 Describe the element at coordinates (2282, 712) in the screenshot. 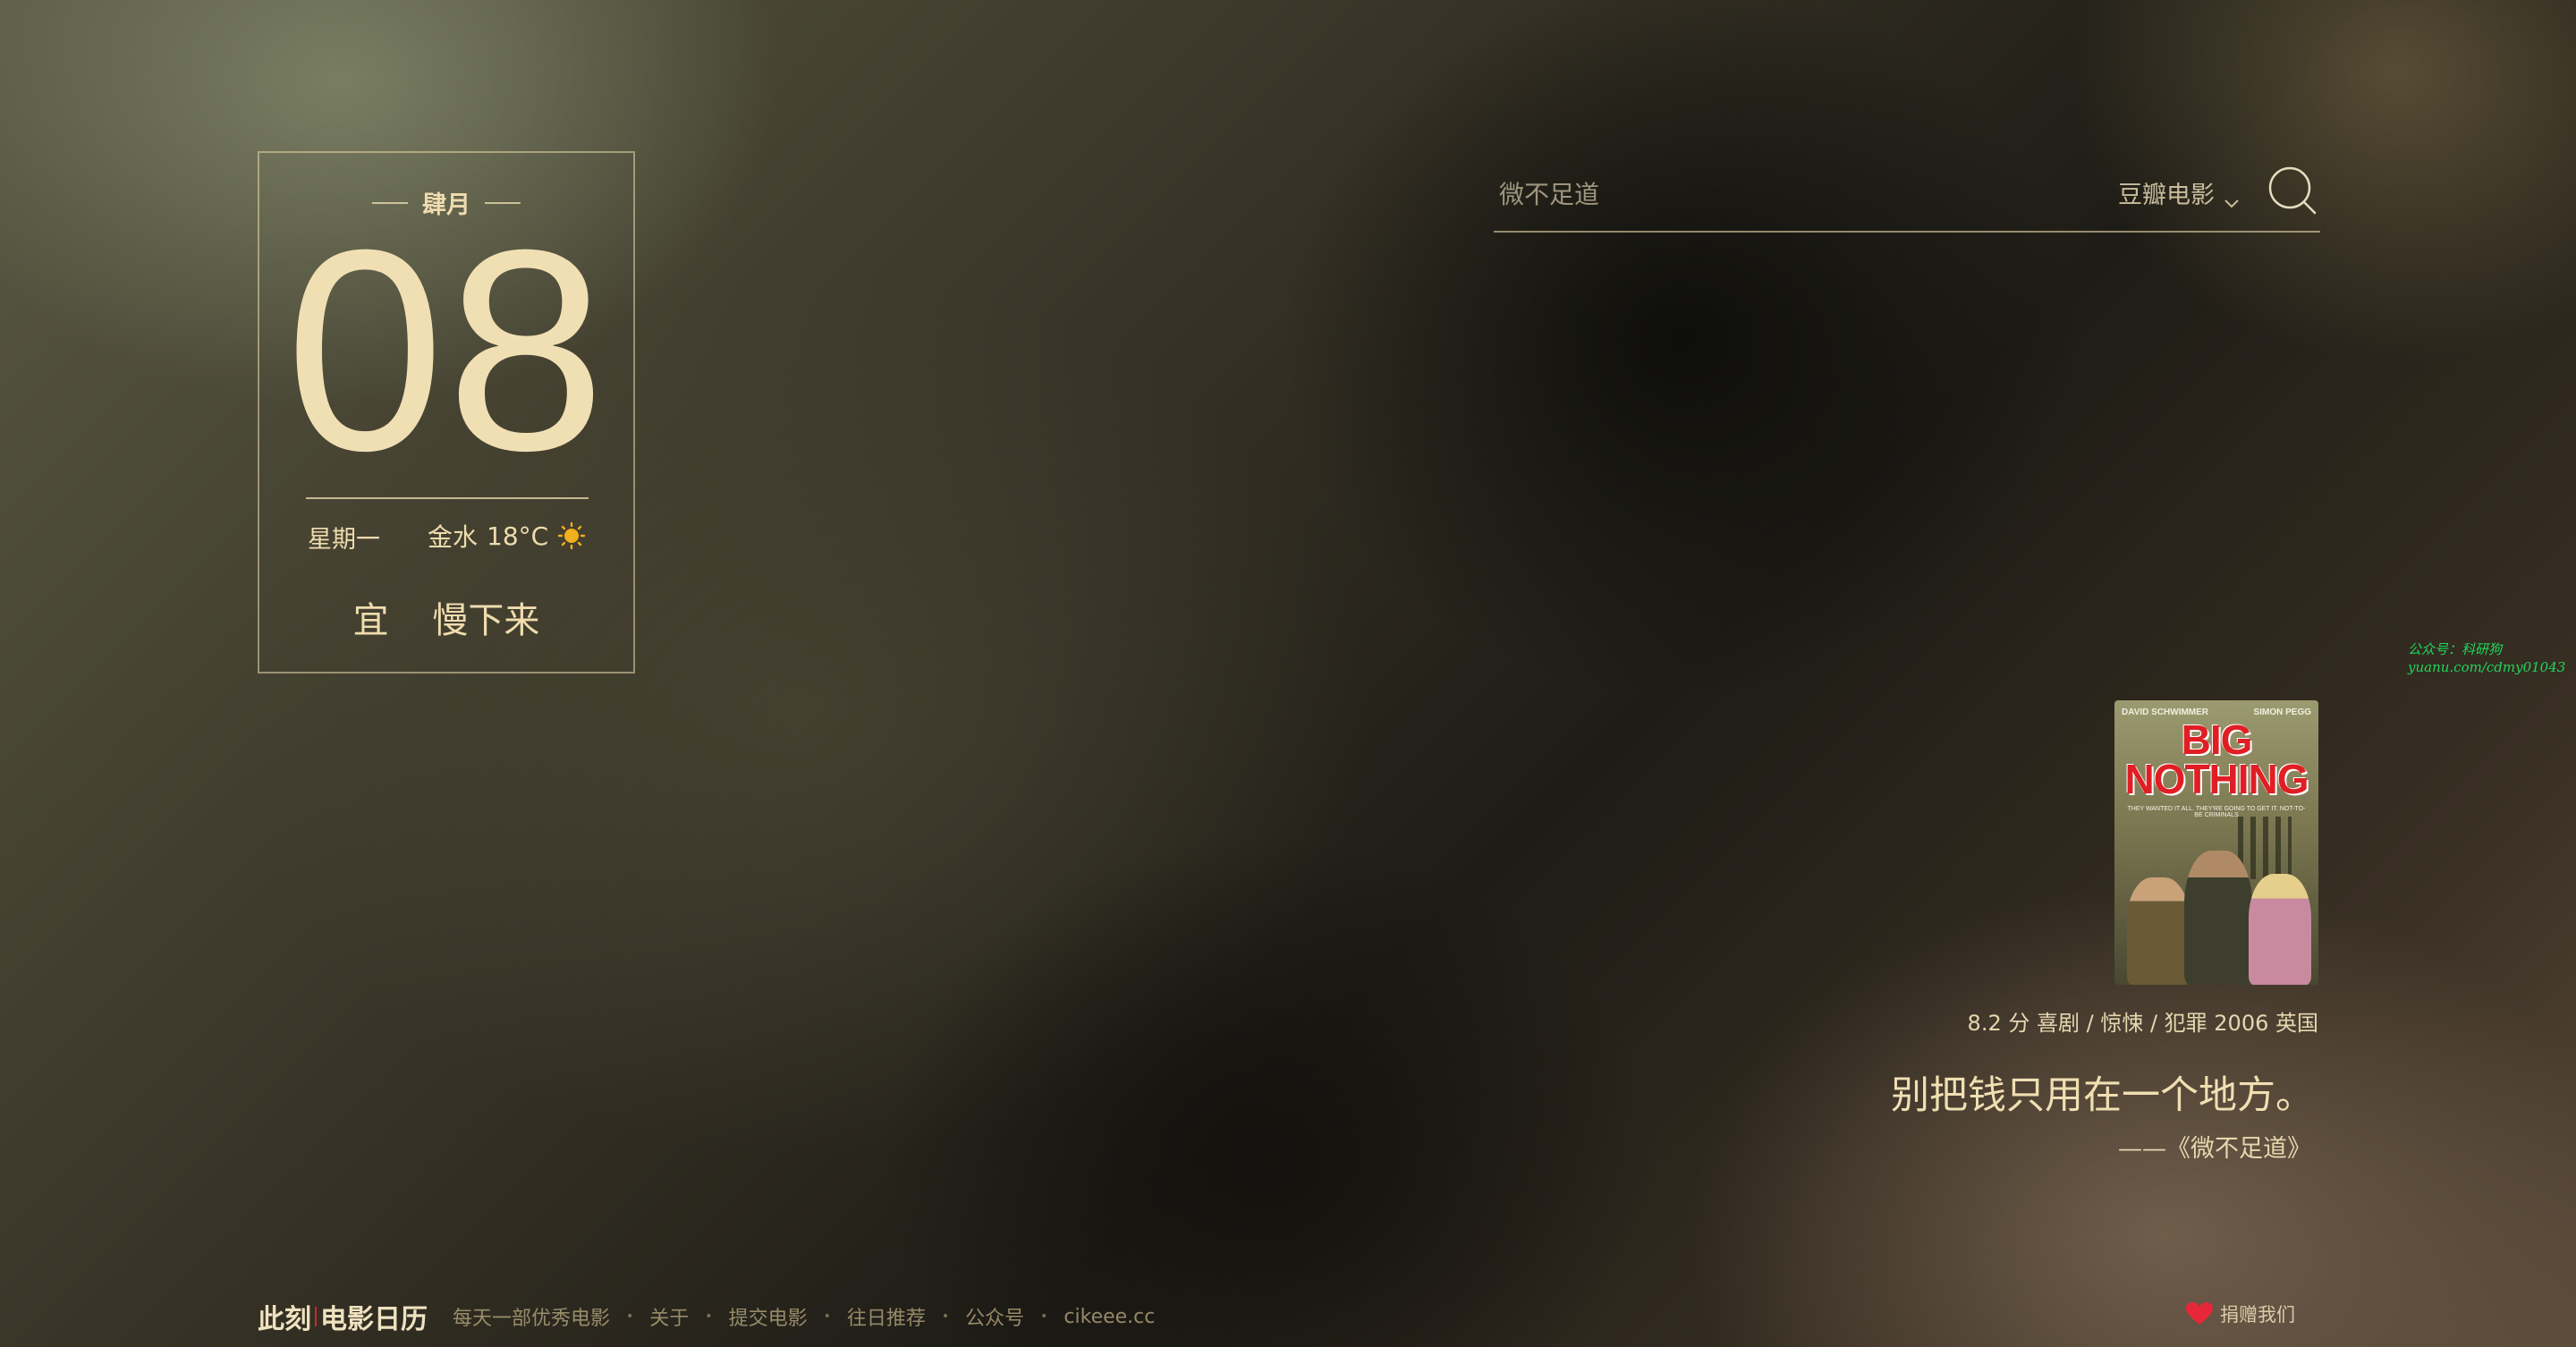

I see `poster-credit-right: SIMON PEGG` at that location.